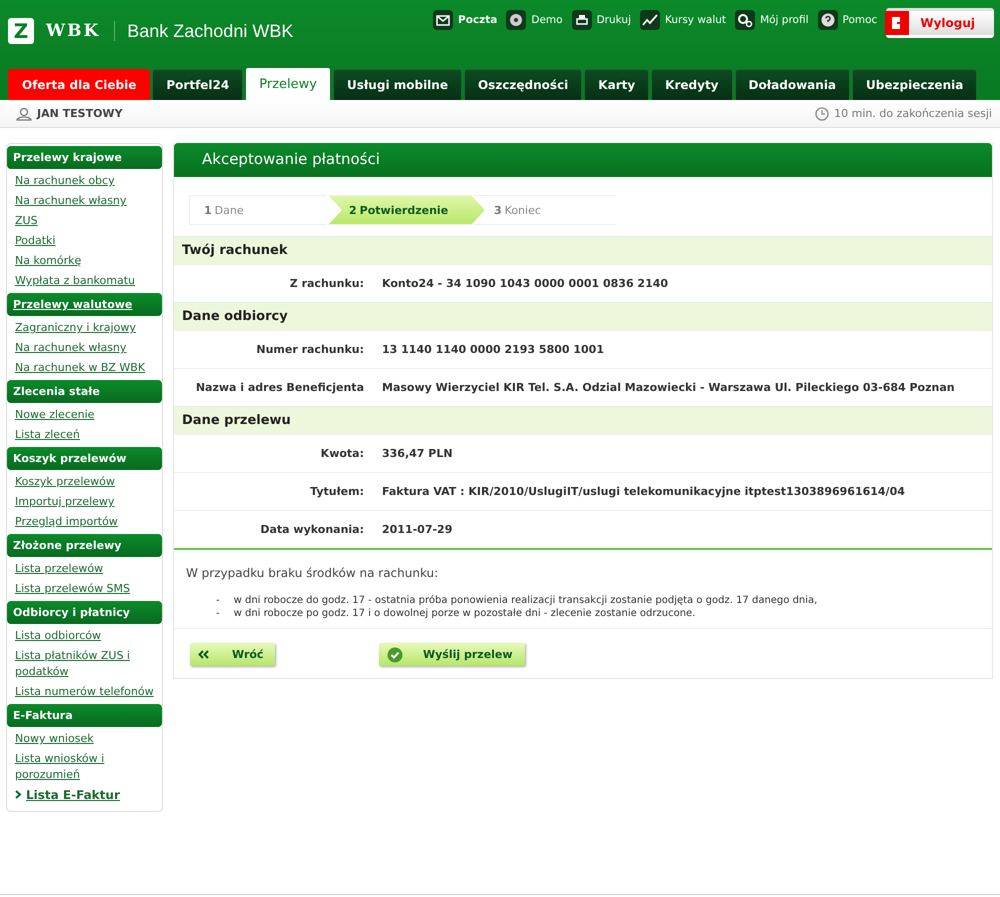 The width and height of the screenshot is (1000, 897). I want to click on logout-button: Wyloguj, so click(940, 23).